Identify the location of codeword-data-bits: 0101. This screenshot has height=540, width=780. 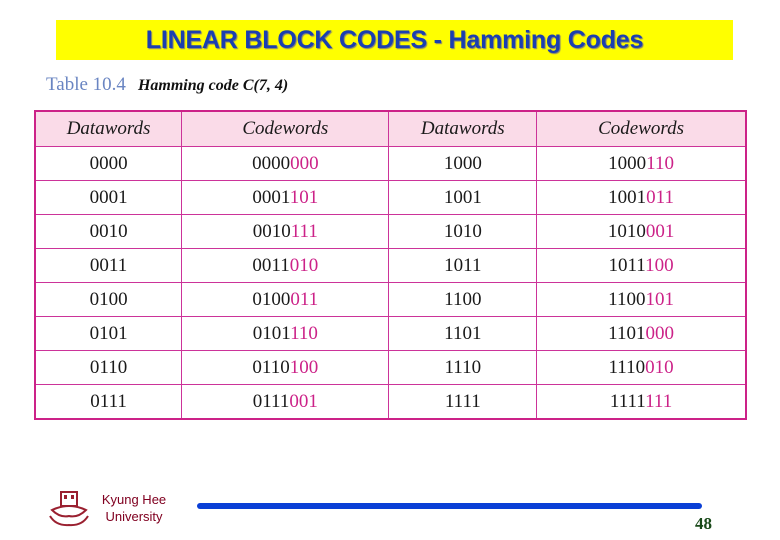
(271, 333).